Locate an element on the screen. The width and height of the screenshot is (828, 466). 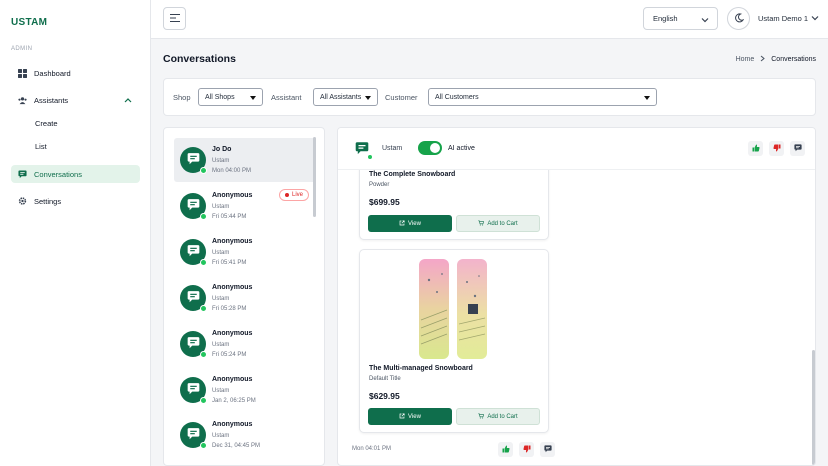
chat-scrollbar is located at coordinates (813, 407).